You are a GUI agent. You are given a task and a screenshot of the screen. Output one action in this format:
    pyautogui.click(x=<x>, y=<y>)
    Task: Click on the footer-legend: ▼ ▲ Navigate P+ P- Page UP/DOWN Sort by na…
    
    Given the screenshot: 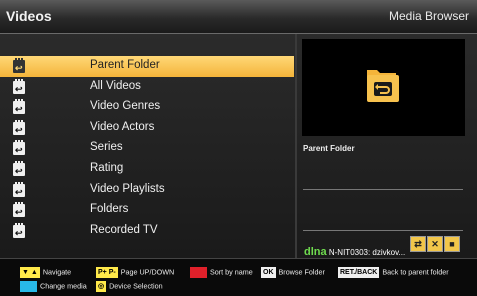 What is the action you would take?
    pyautogui.click(x=238, y=277)
    